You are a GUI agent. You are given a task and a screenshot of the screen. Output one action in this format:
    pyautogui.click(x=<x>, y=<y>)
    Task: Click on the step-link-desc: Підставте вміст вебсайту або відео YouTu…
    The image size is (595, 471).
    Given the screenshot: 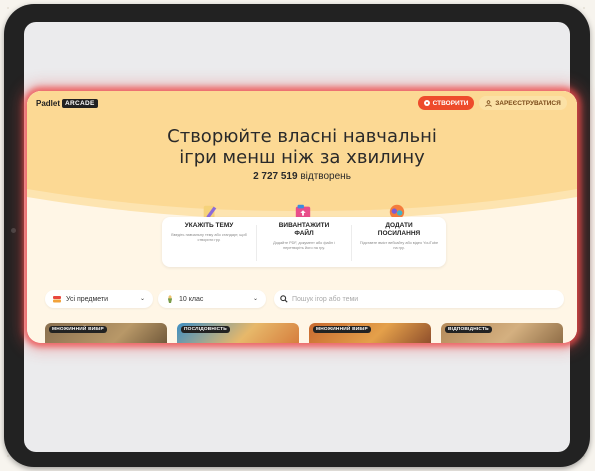 What is the action you would take?
    pyautogui.click(x=399, y=245)
    